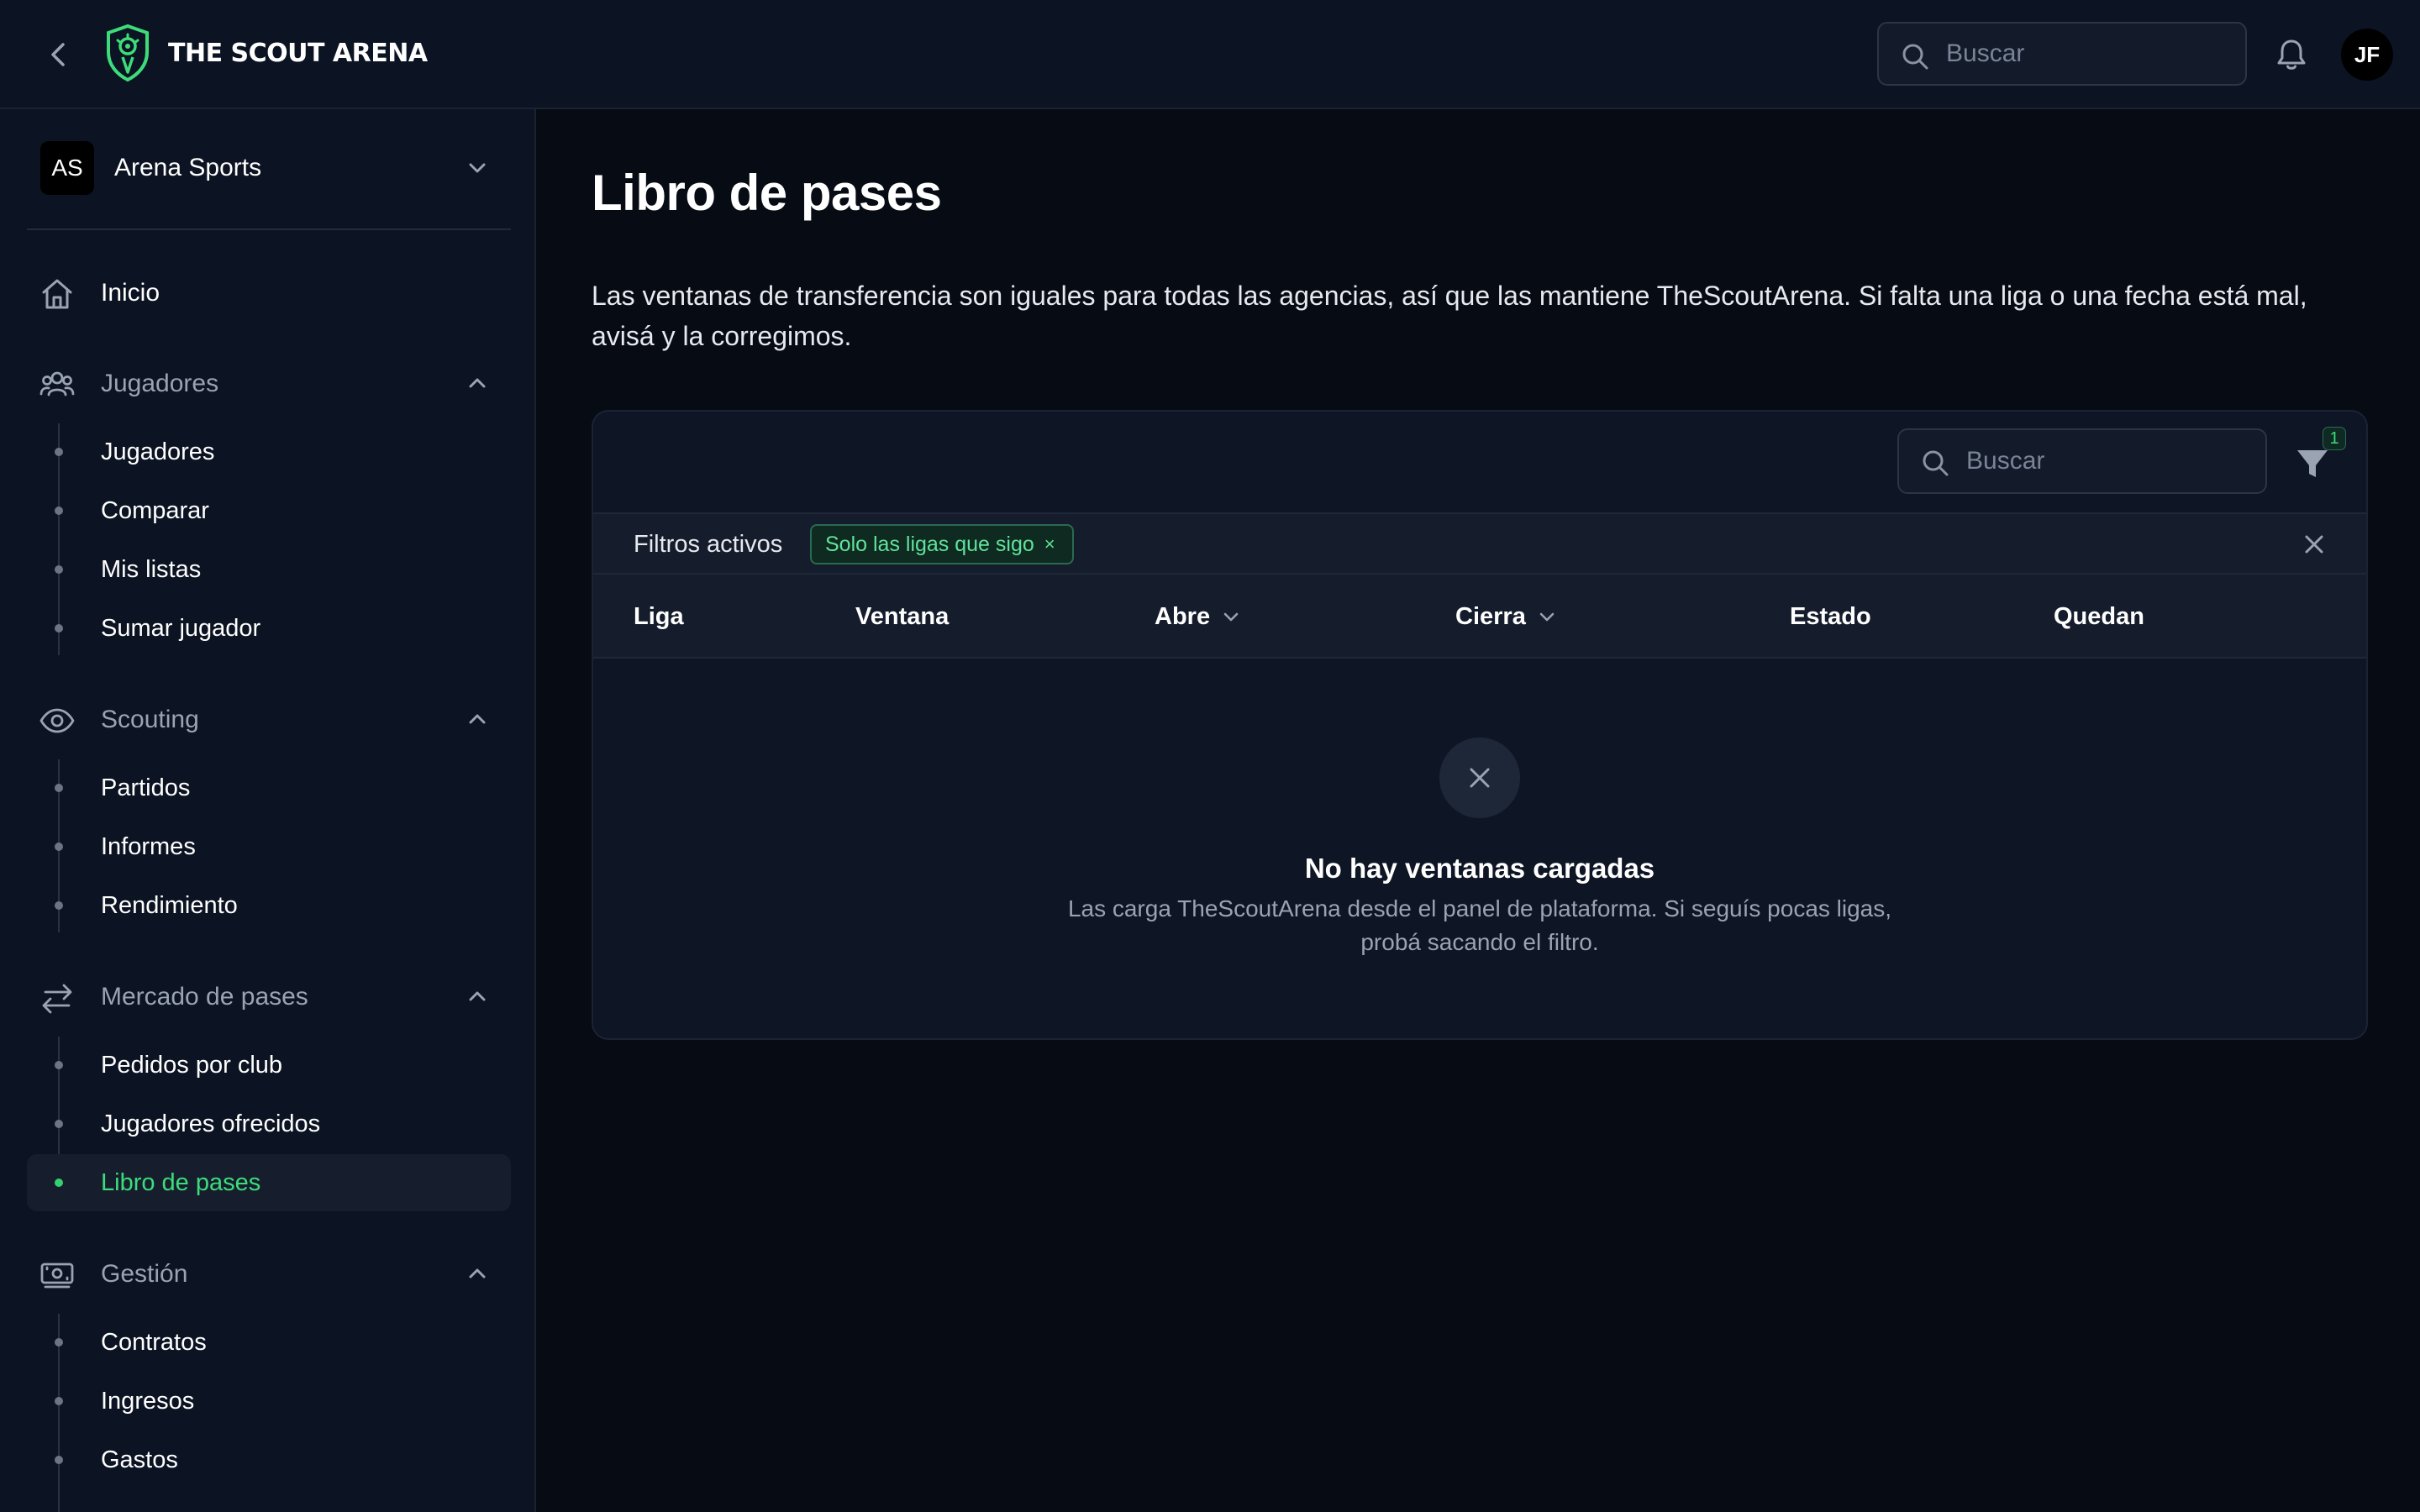  I want to click on sidebar-item-jugadores: Jugadores, so click(269, 451).